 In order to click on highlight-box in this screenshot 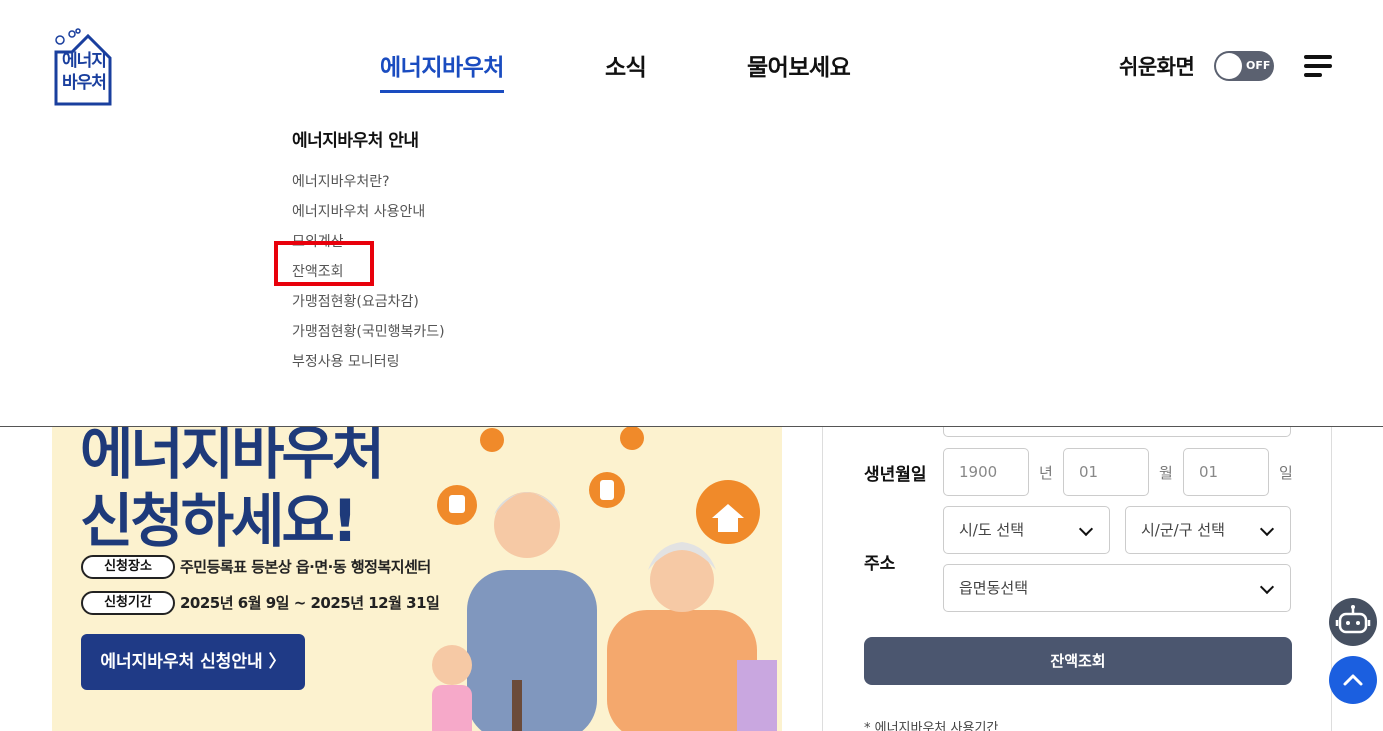, I will do `click(324, 263)`.